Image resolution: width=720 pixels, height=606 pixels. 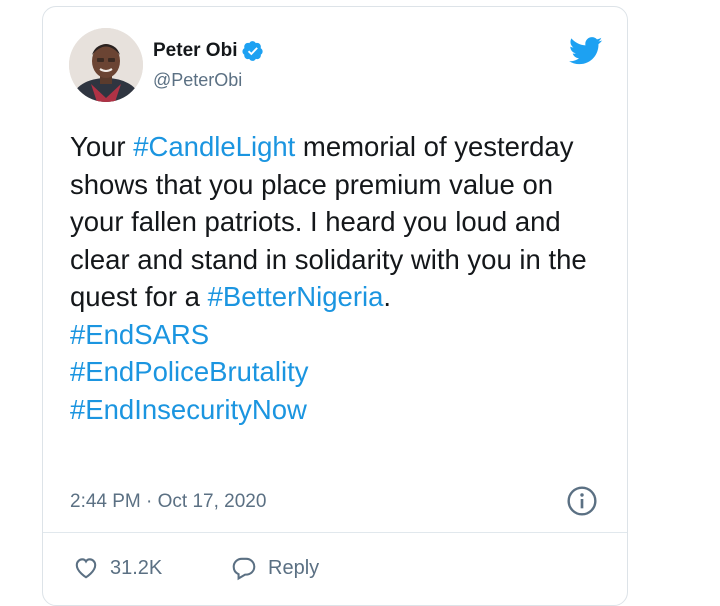 I want to click on hashtag-link: #EndPoliceBrutality, so click(x=340, y=372).